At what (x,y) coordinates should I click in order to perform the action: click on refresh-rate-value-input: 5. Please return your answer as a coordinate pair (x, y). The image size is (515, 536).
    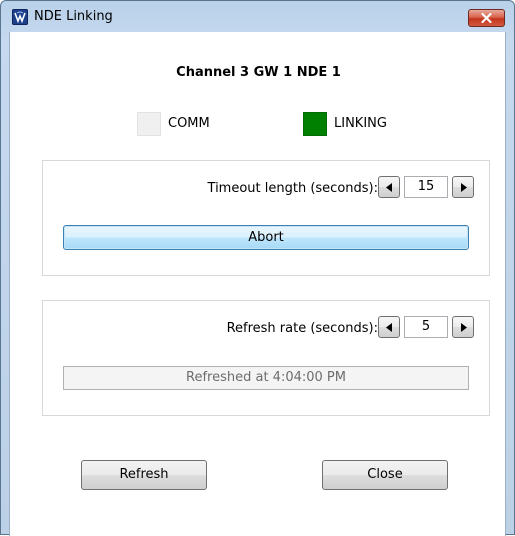
    Looking at the image, I should click on (426, 327).